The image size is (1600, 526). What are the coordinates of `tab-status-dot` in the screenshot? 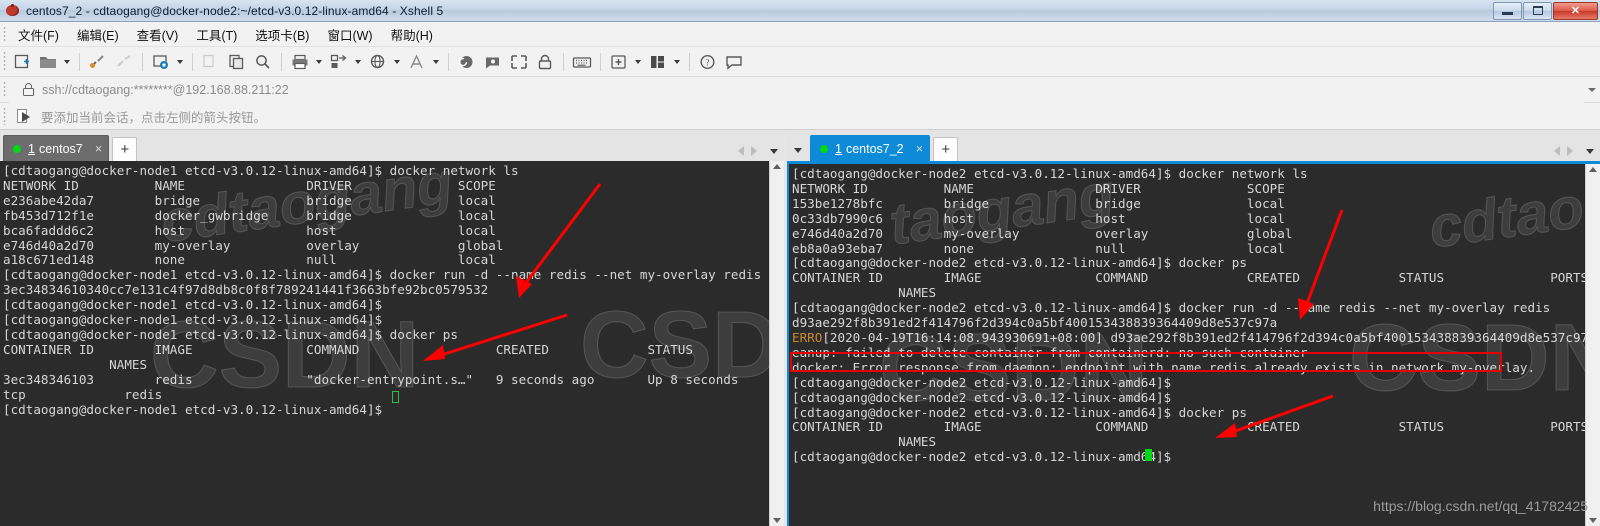 It's located at (824, 148).